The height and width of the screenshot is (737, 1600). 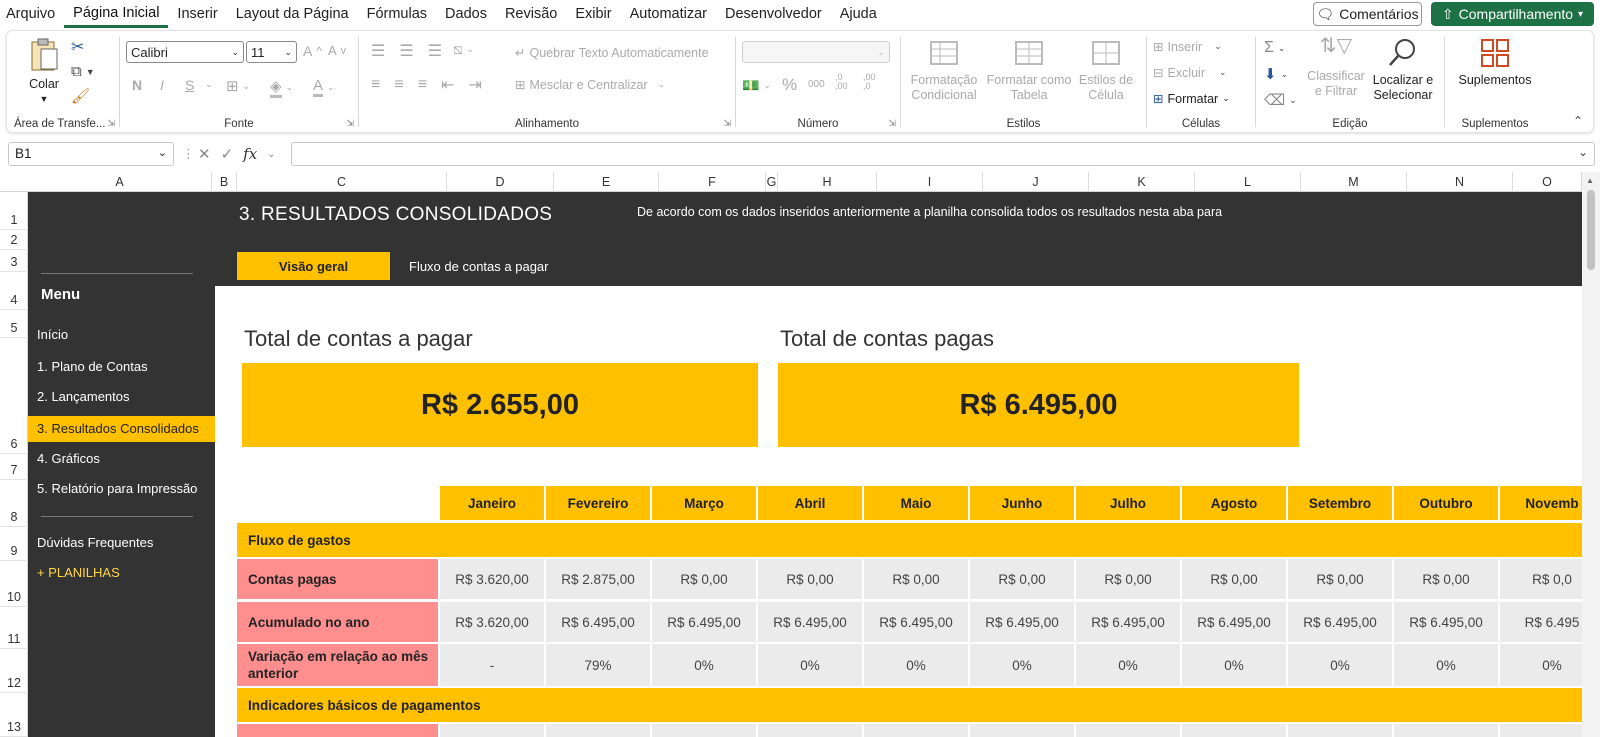 What do you see at coordinates (324, 87) in the screenshot?
I see `font-color-button: A ⌄` at bounding box center [324, 87].